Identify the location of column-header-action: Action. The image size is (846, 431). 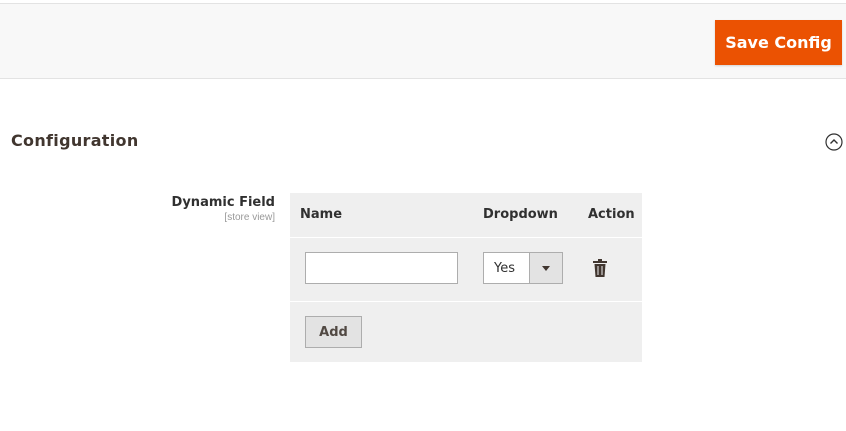
(611, 214).